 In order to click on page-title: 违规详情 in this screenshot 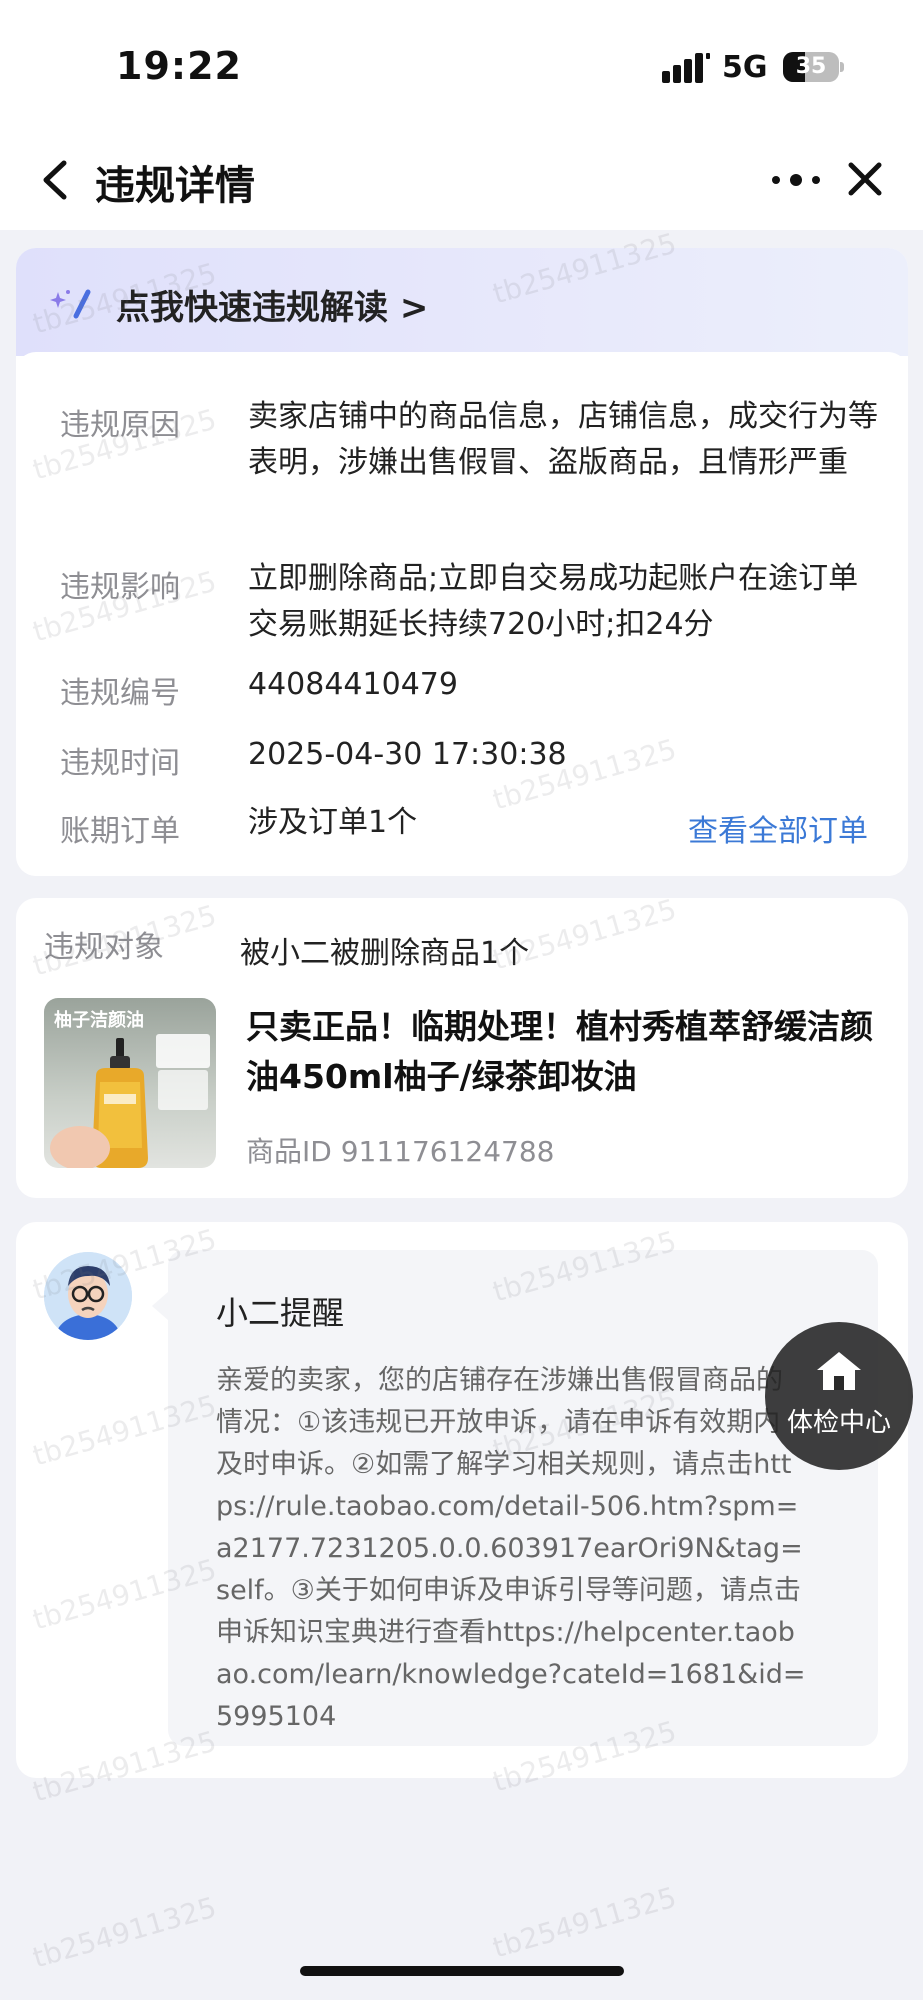, I will do `click(175, 186)`.